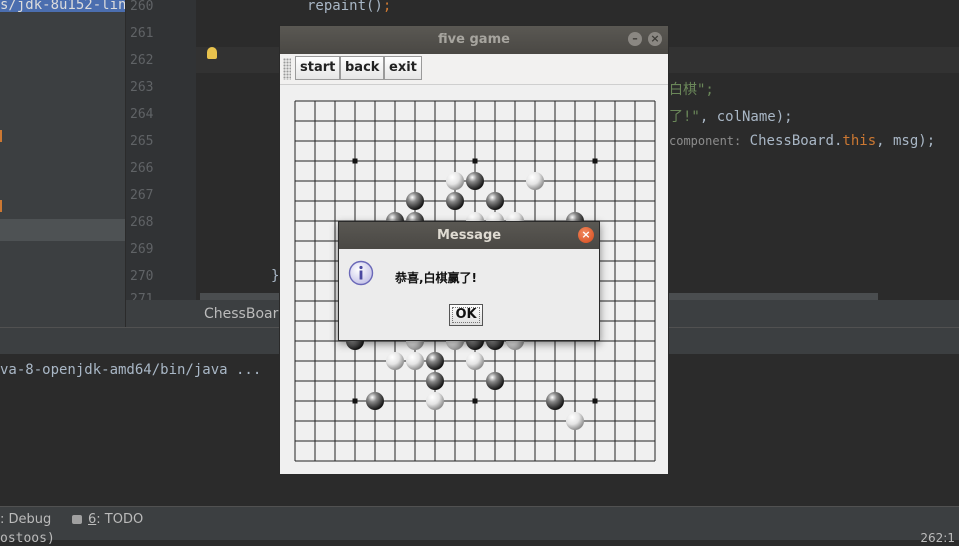 The height and width of the screenshot is (546, 959). I want to click on minimize-icon: –, so click(635, 39).